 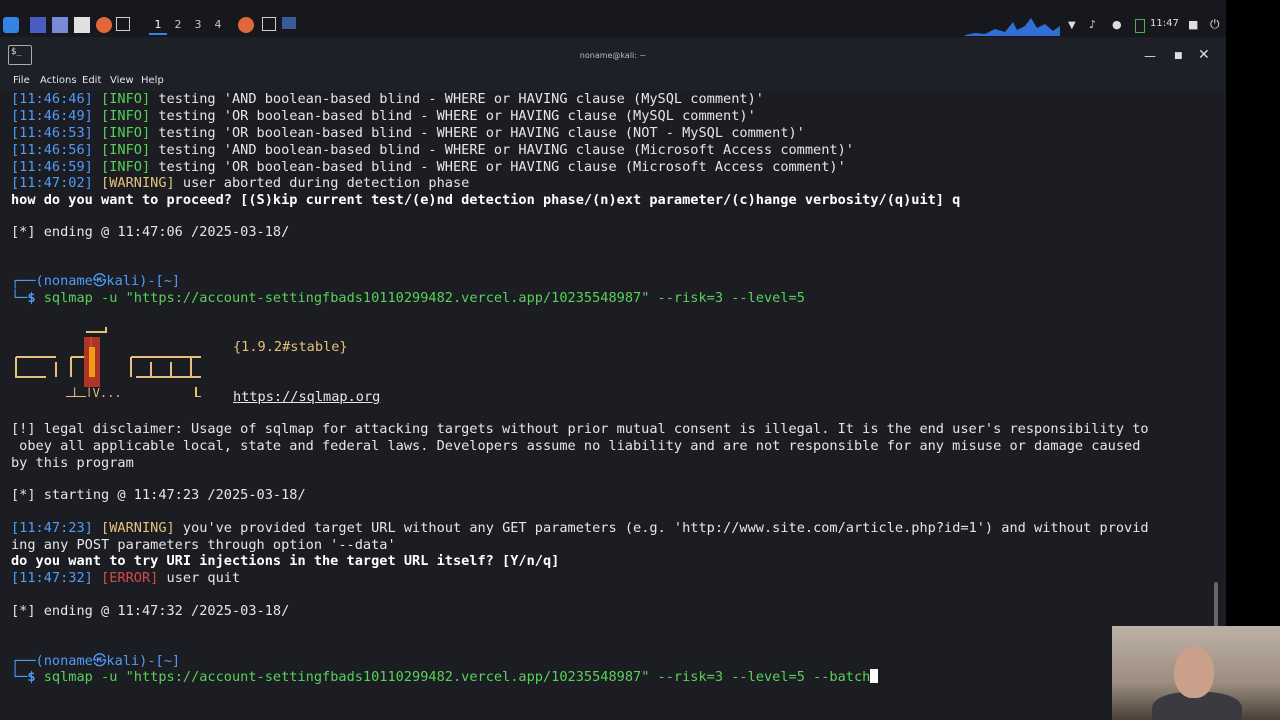 What do you see at coordinates (52, 99) in the screenshot?
I see `timestamp: [11:46:46]` at bounding box center [52, 99].